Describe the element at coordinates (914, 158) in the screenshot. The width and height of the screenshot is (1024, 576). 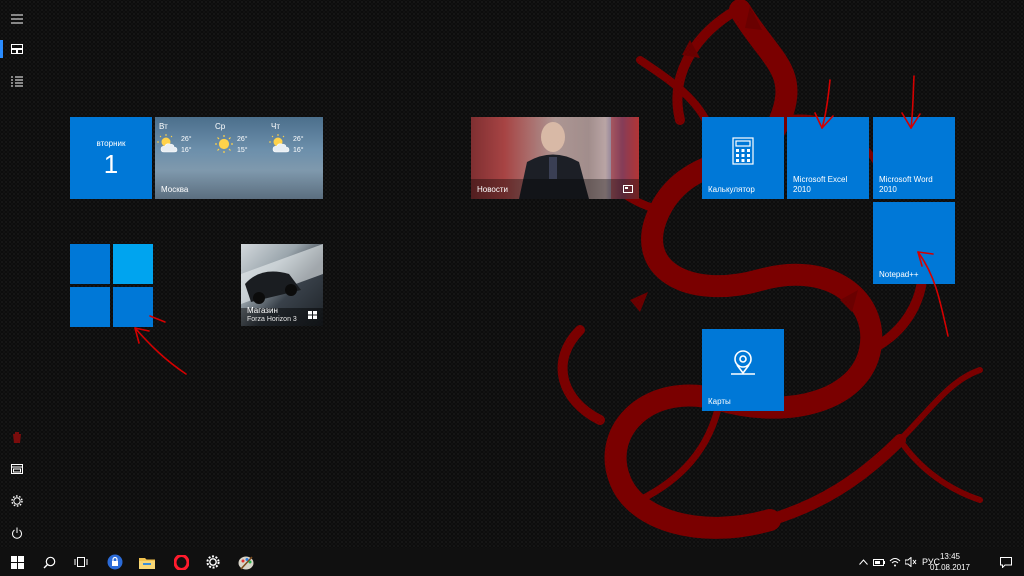
I see `word-tile: Microsoft Word 2010` at that location.